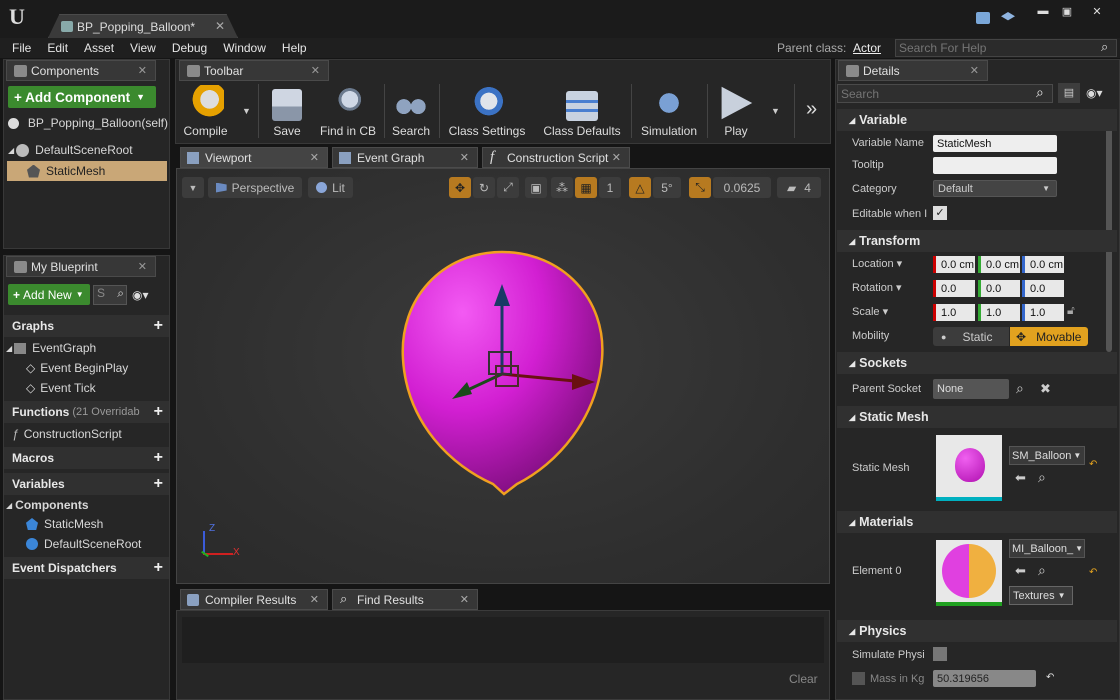  I want to click on transform-section-header: ◢ Transform, so click(977, 241).